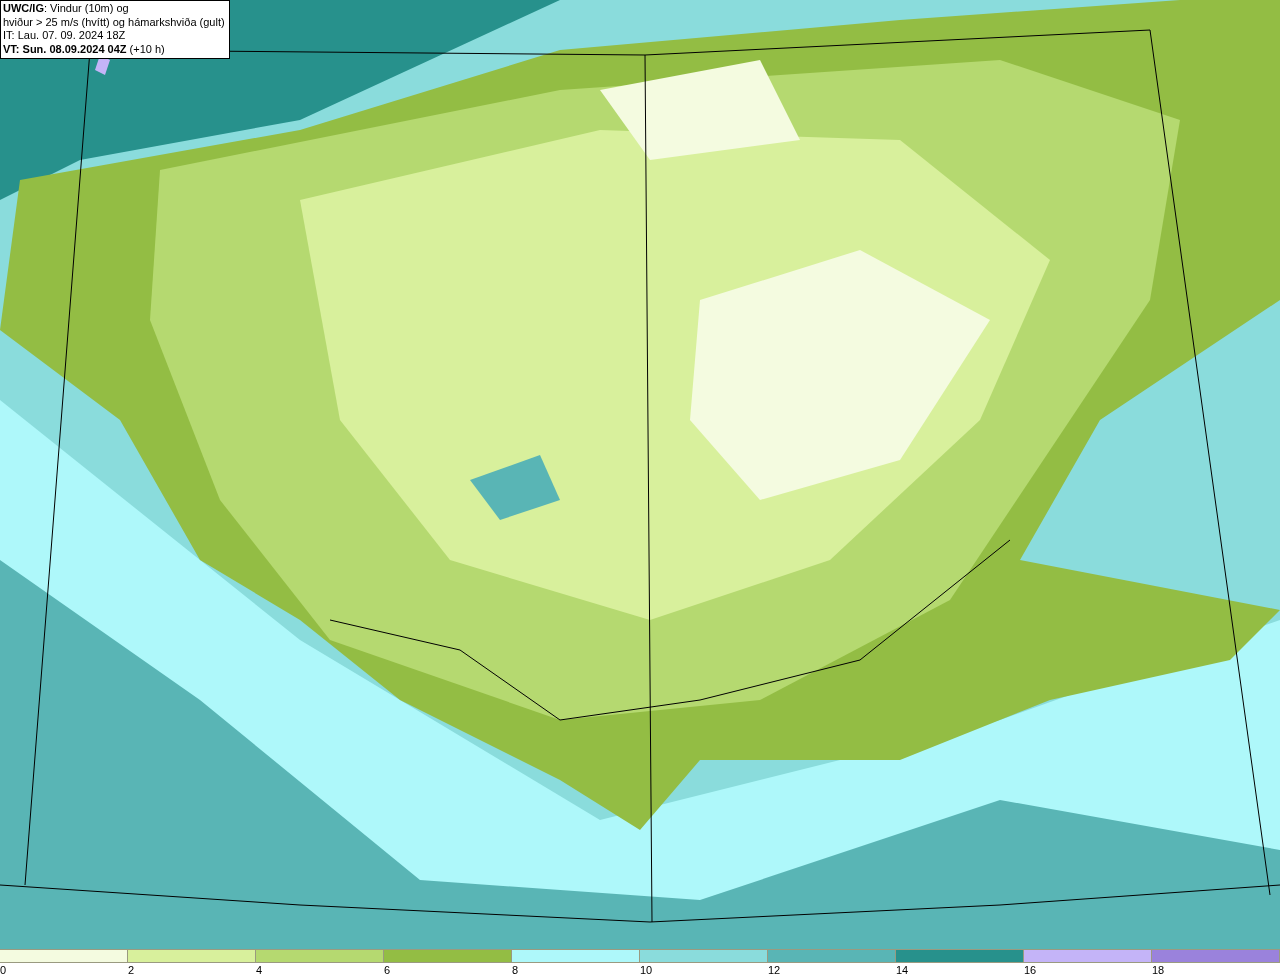 Image resolution: width=1280 pixels, height=978 pixels. What do you see at coordinates (65, 36) in the screenshot?
I see `title-line: IT: Lau. 07. 09. 2024 18Z` at bounding box center [65, 36].